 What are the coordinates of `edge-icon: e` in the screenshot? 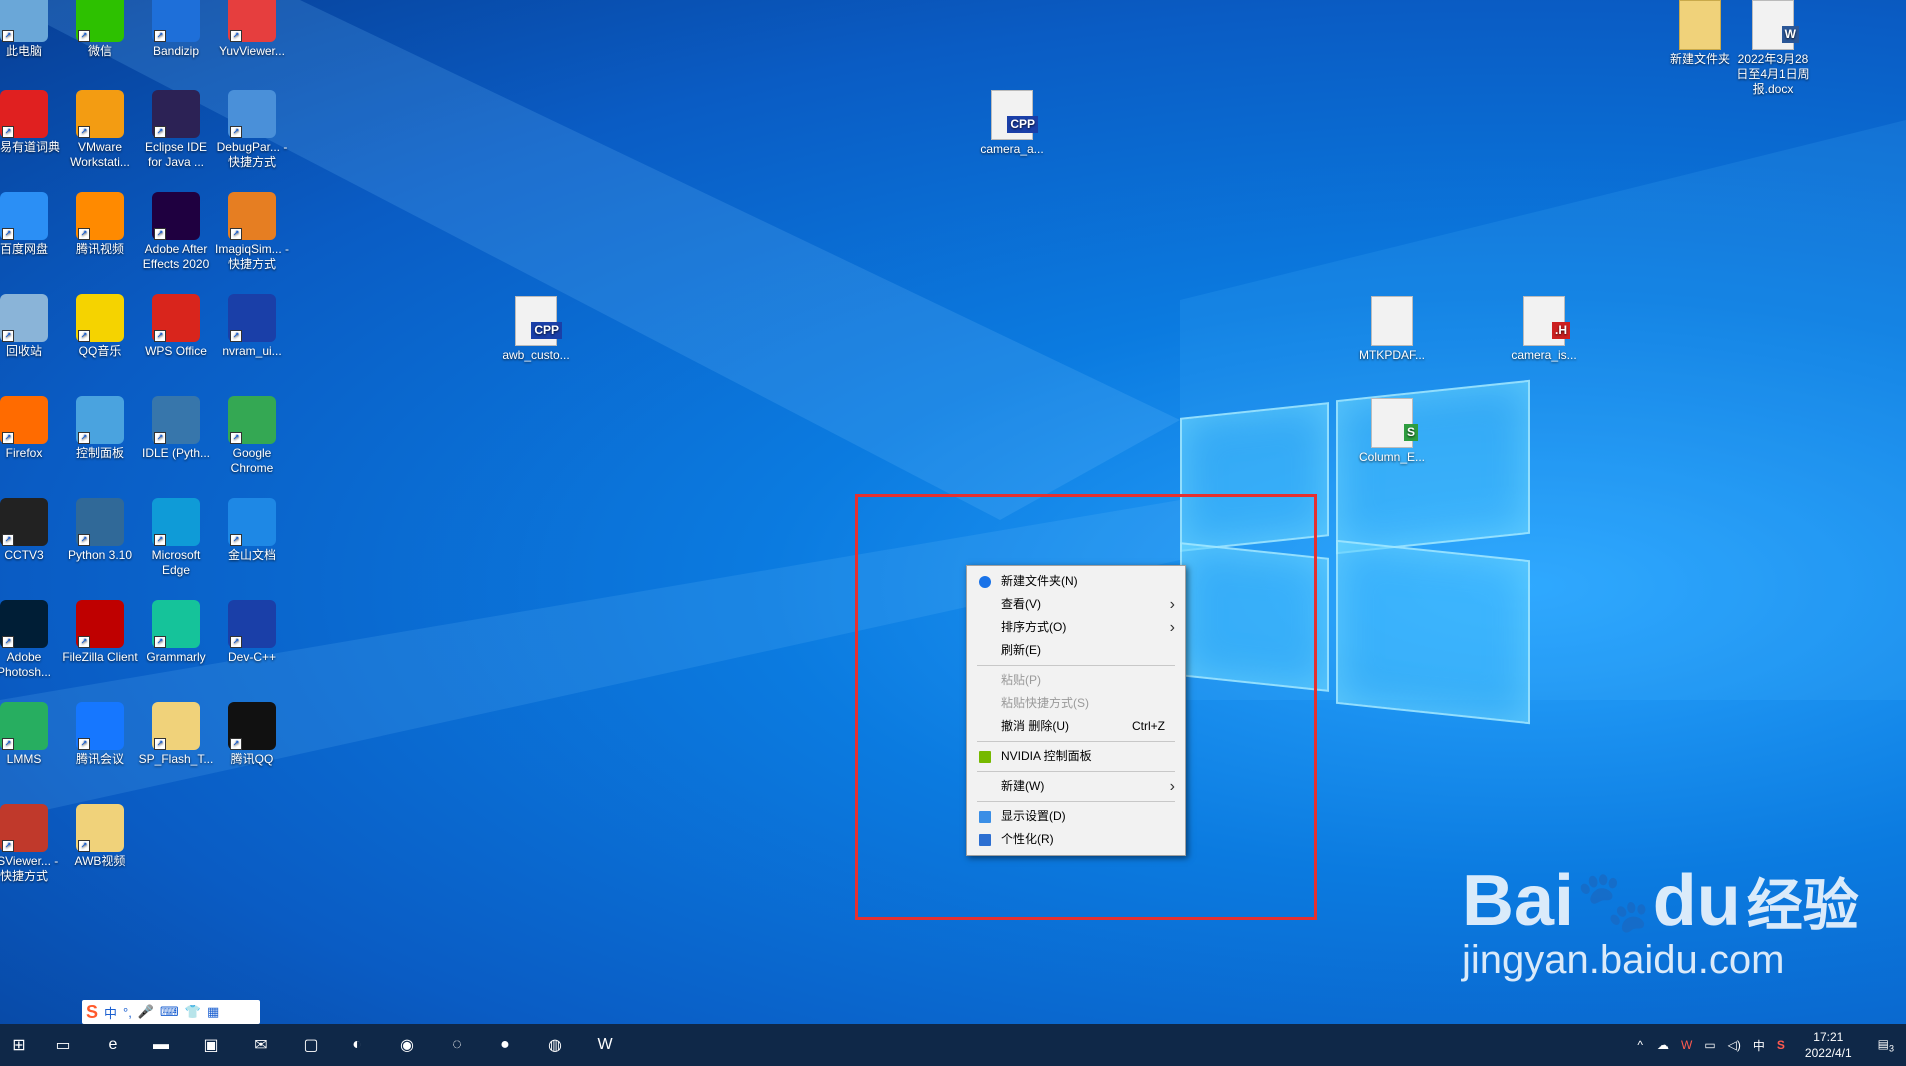 It's located at (113, 1045).